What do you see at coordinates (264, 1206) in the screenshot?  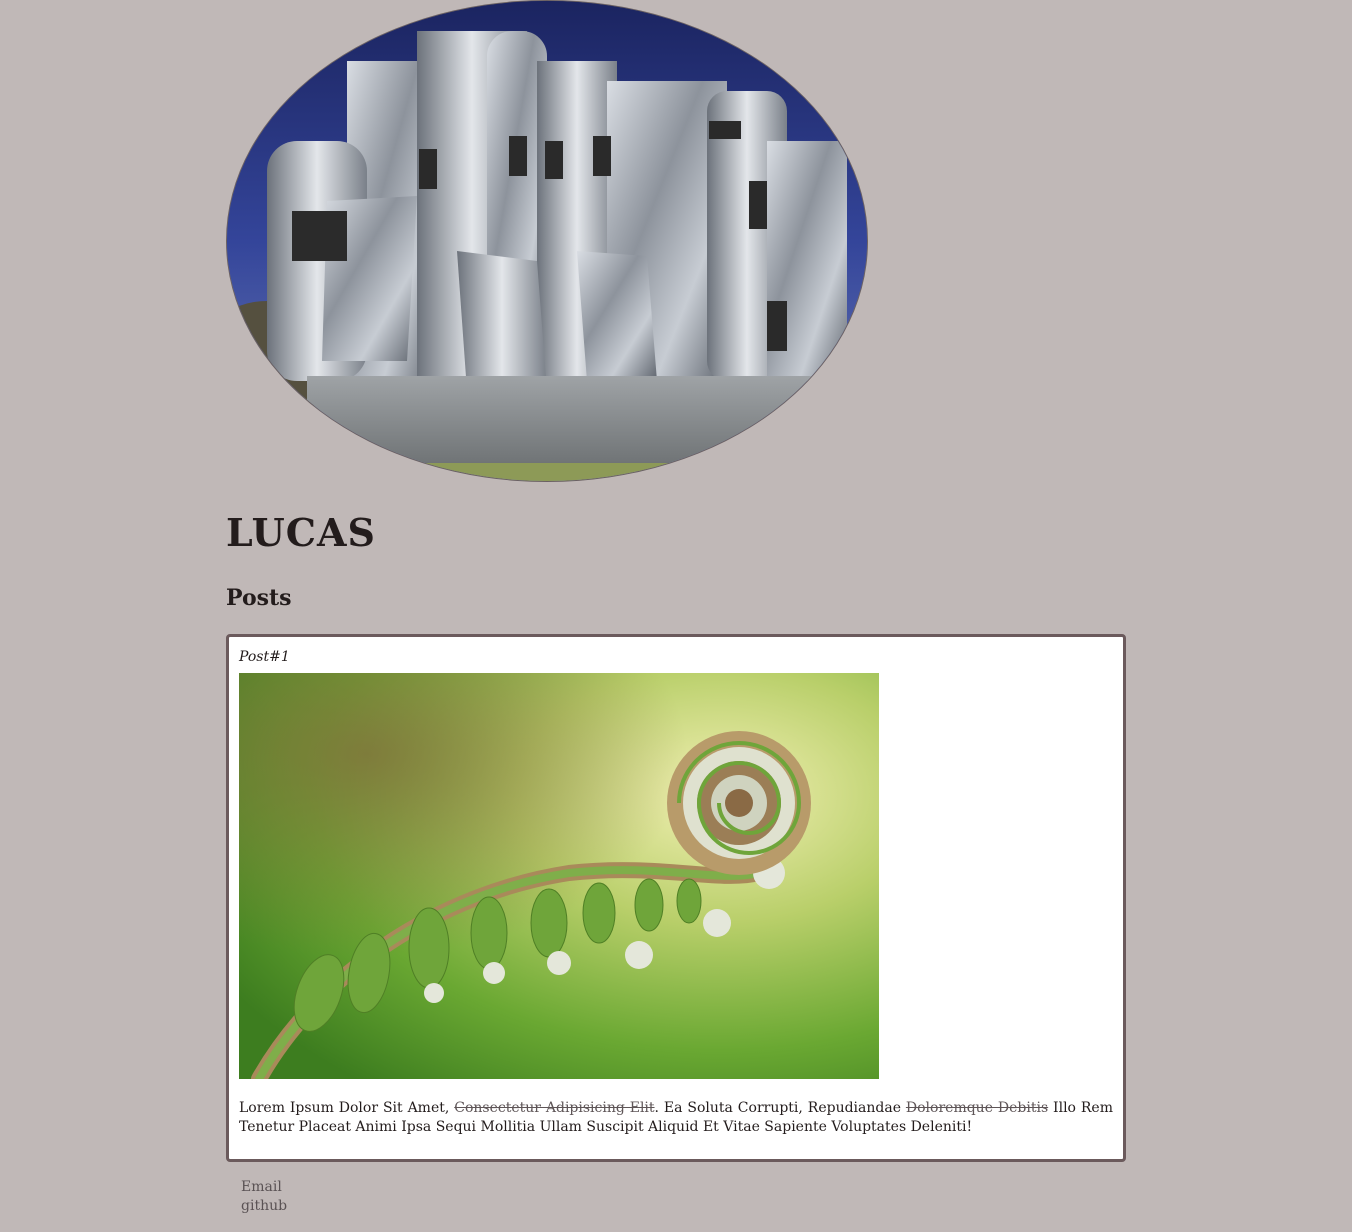 I see `github-link: github` at bounding box center [264, 1206].